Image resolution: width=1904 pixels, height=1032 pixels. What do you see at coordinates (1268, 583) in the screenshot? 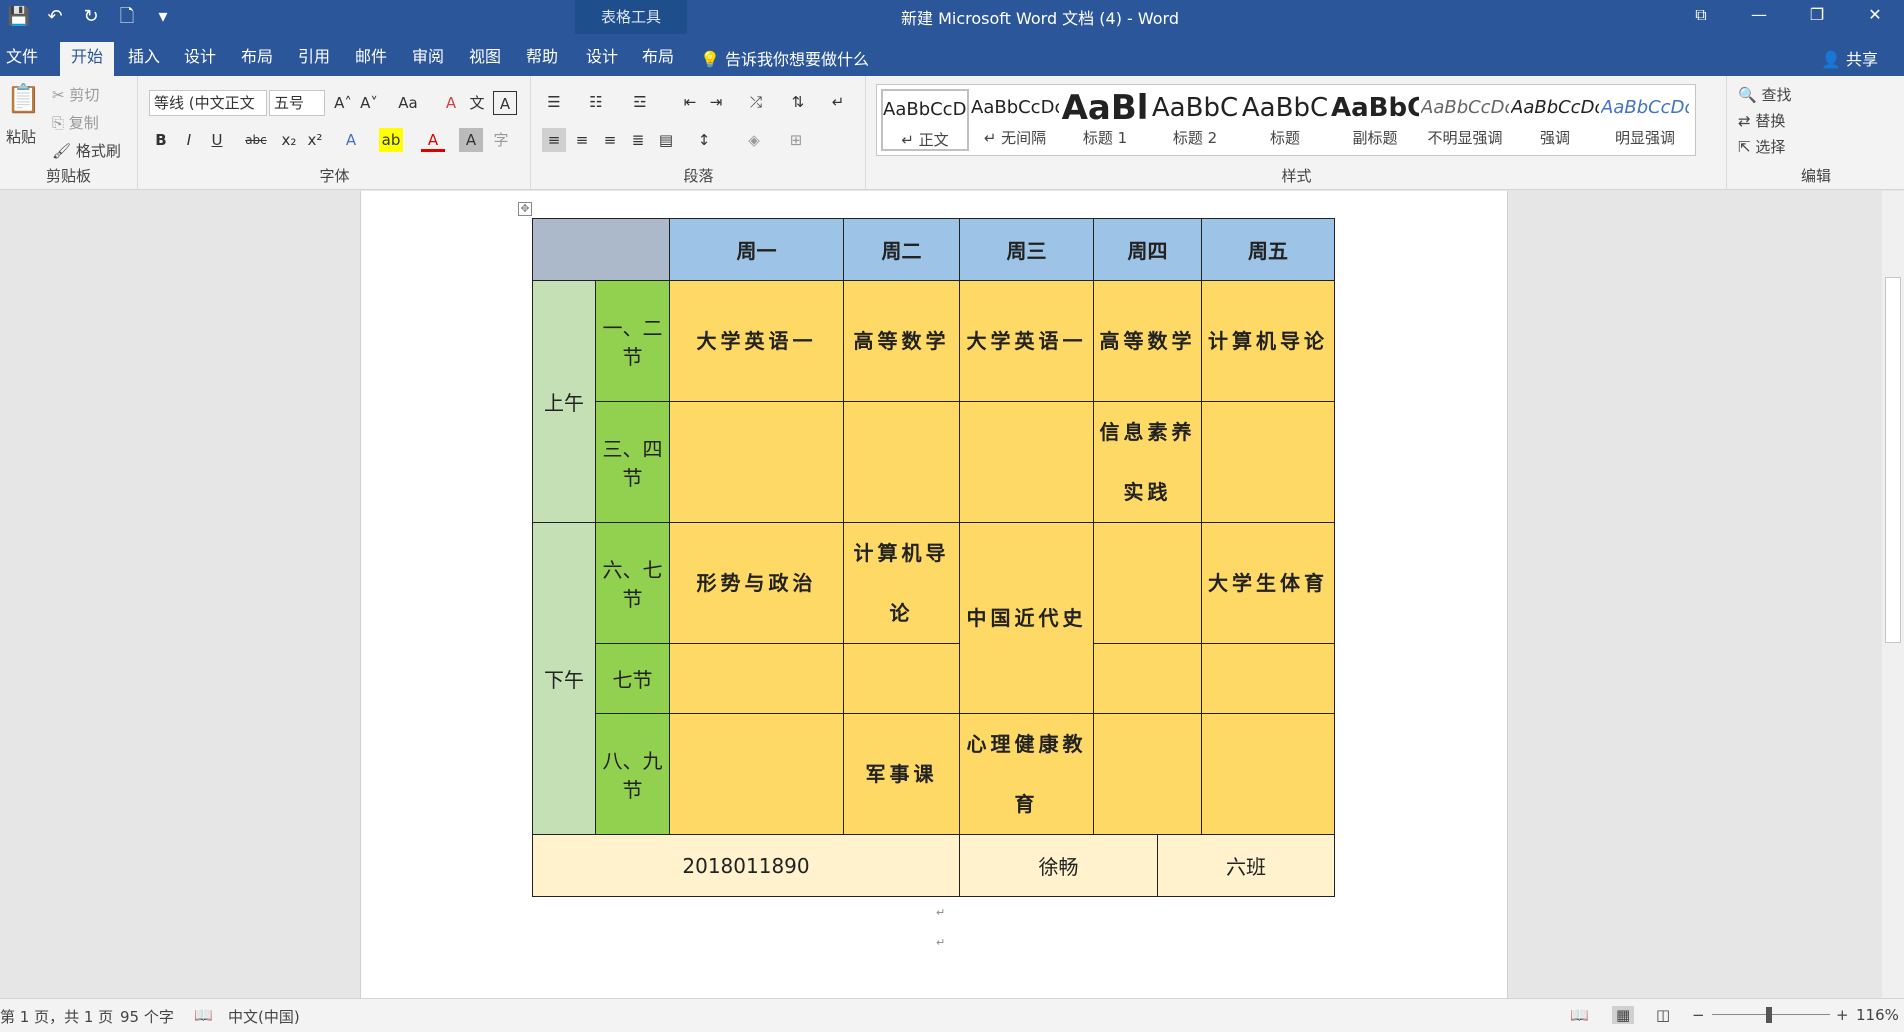
I see `course-cell: 大学生体育` at bounding box center [1268, 583].